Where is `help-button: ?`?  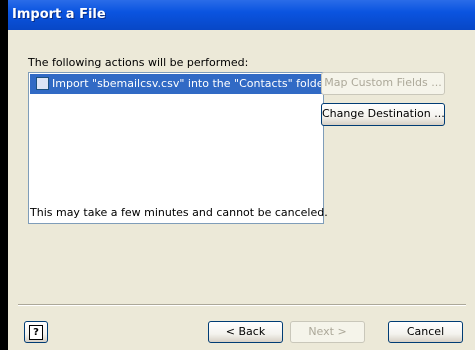 help-button: ? is located at coordinates (36, 332).